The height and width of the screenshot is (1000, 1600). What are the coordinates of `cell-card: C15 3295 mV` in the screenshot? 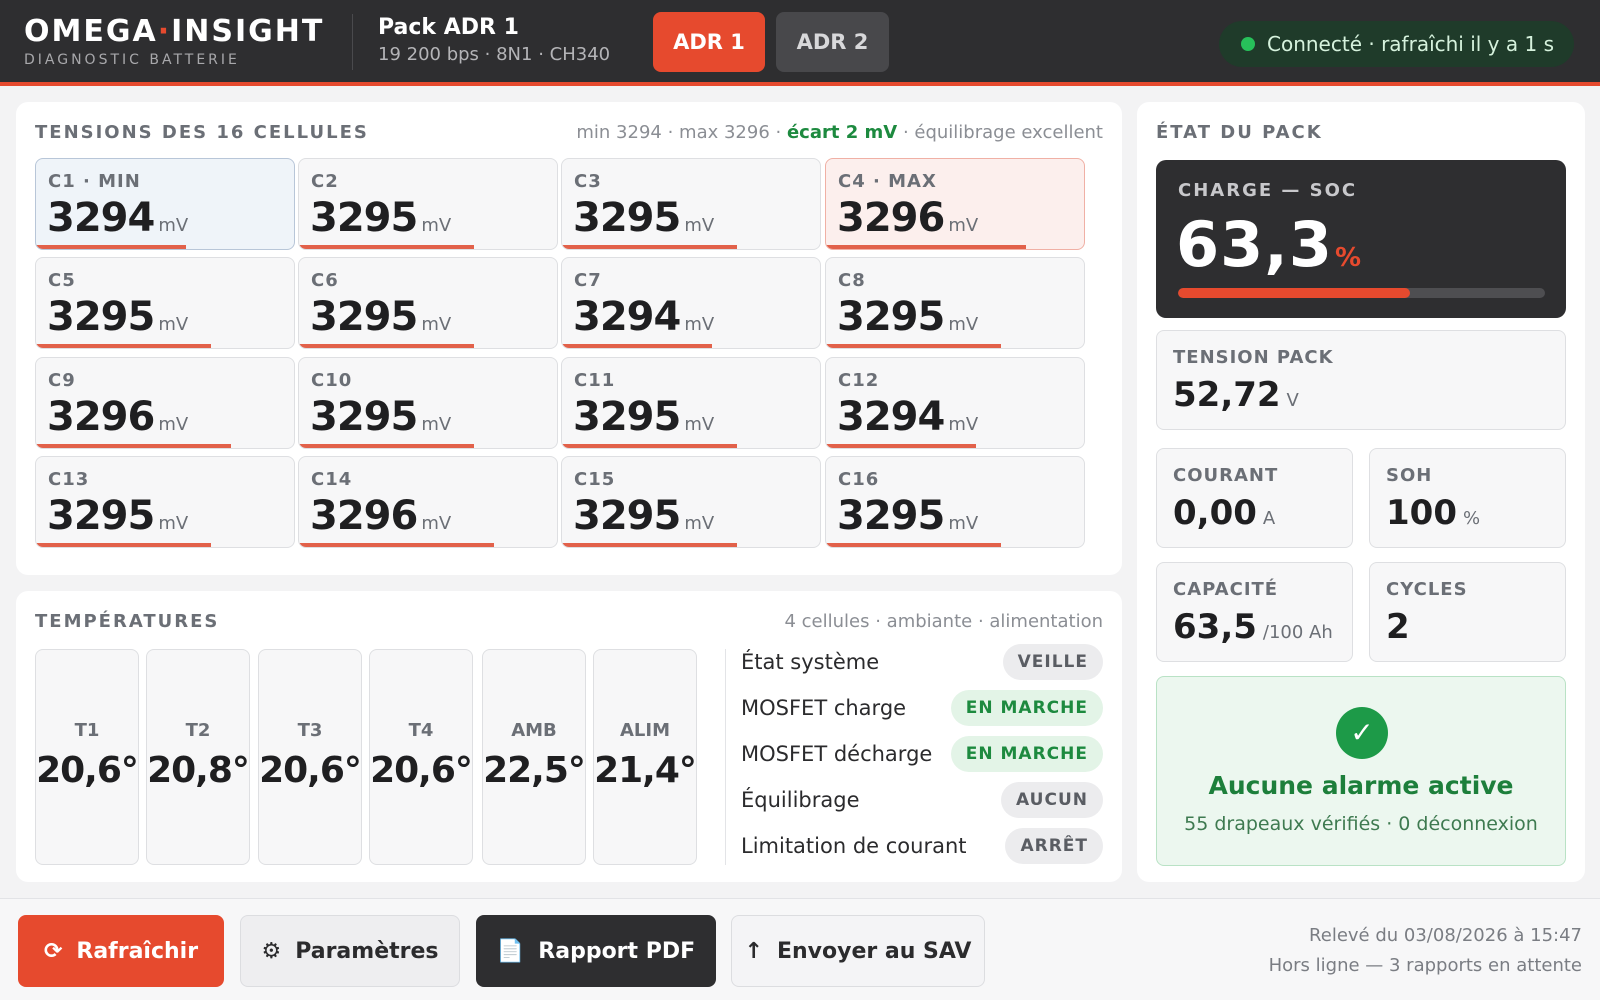 It's located at (691, 502).